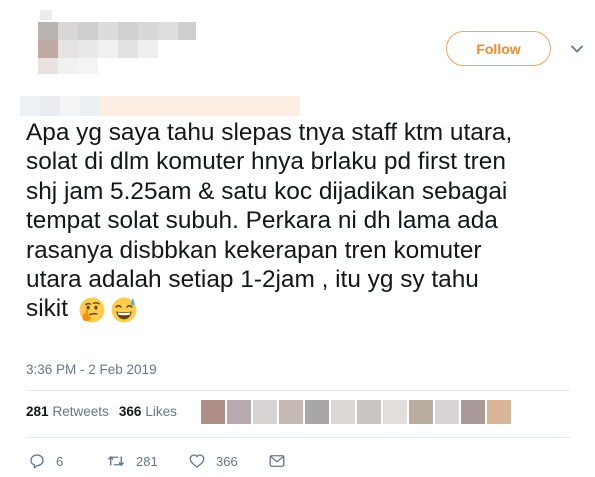 The image size is (595, 477). Describe the element at coordinates (47, 309) in the screenshot. I see `tweet-line-text: sikit` at that location.